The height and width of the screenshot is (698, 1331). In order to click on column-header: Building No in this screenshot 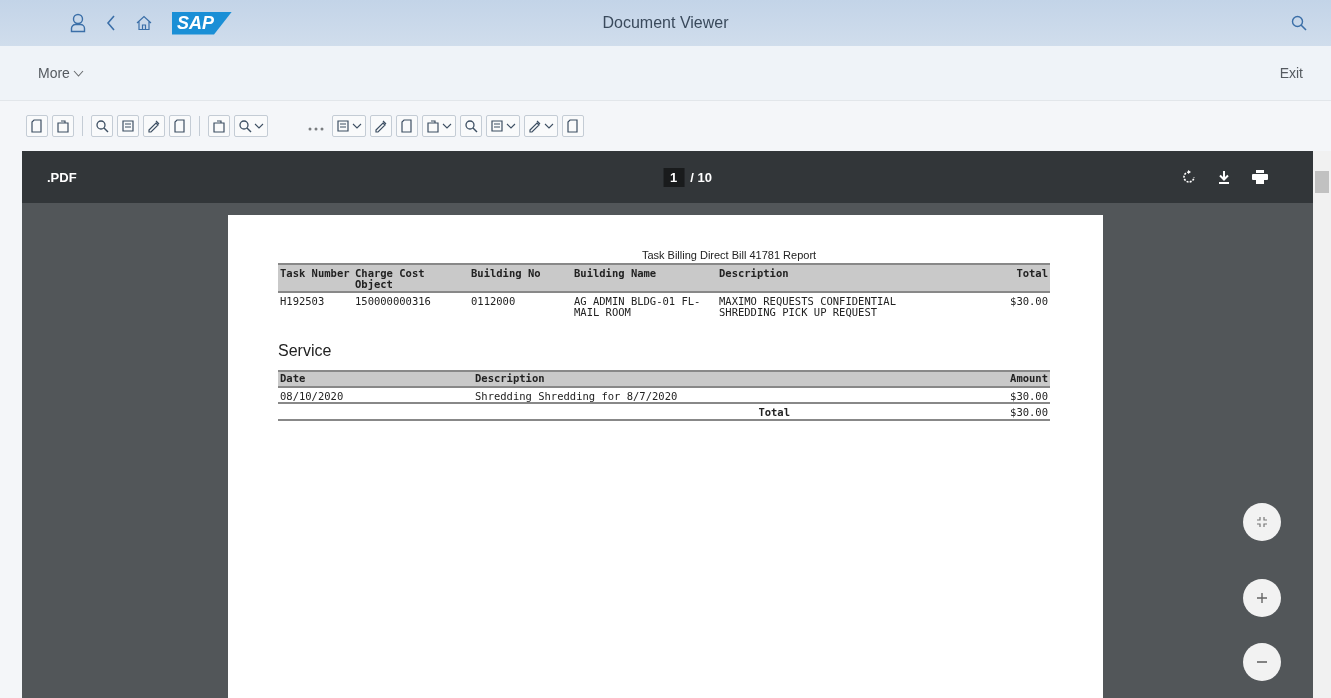, I will do `click(520, 278)`.